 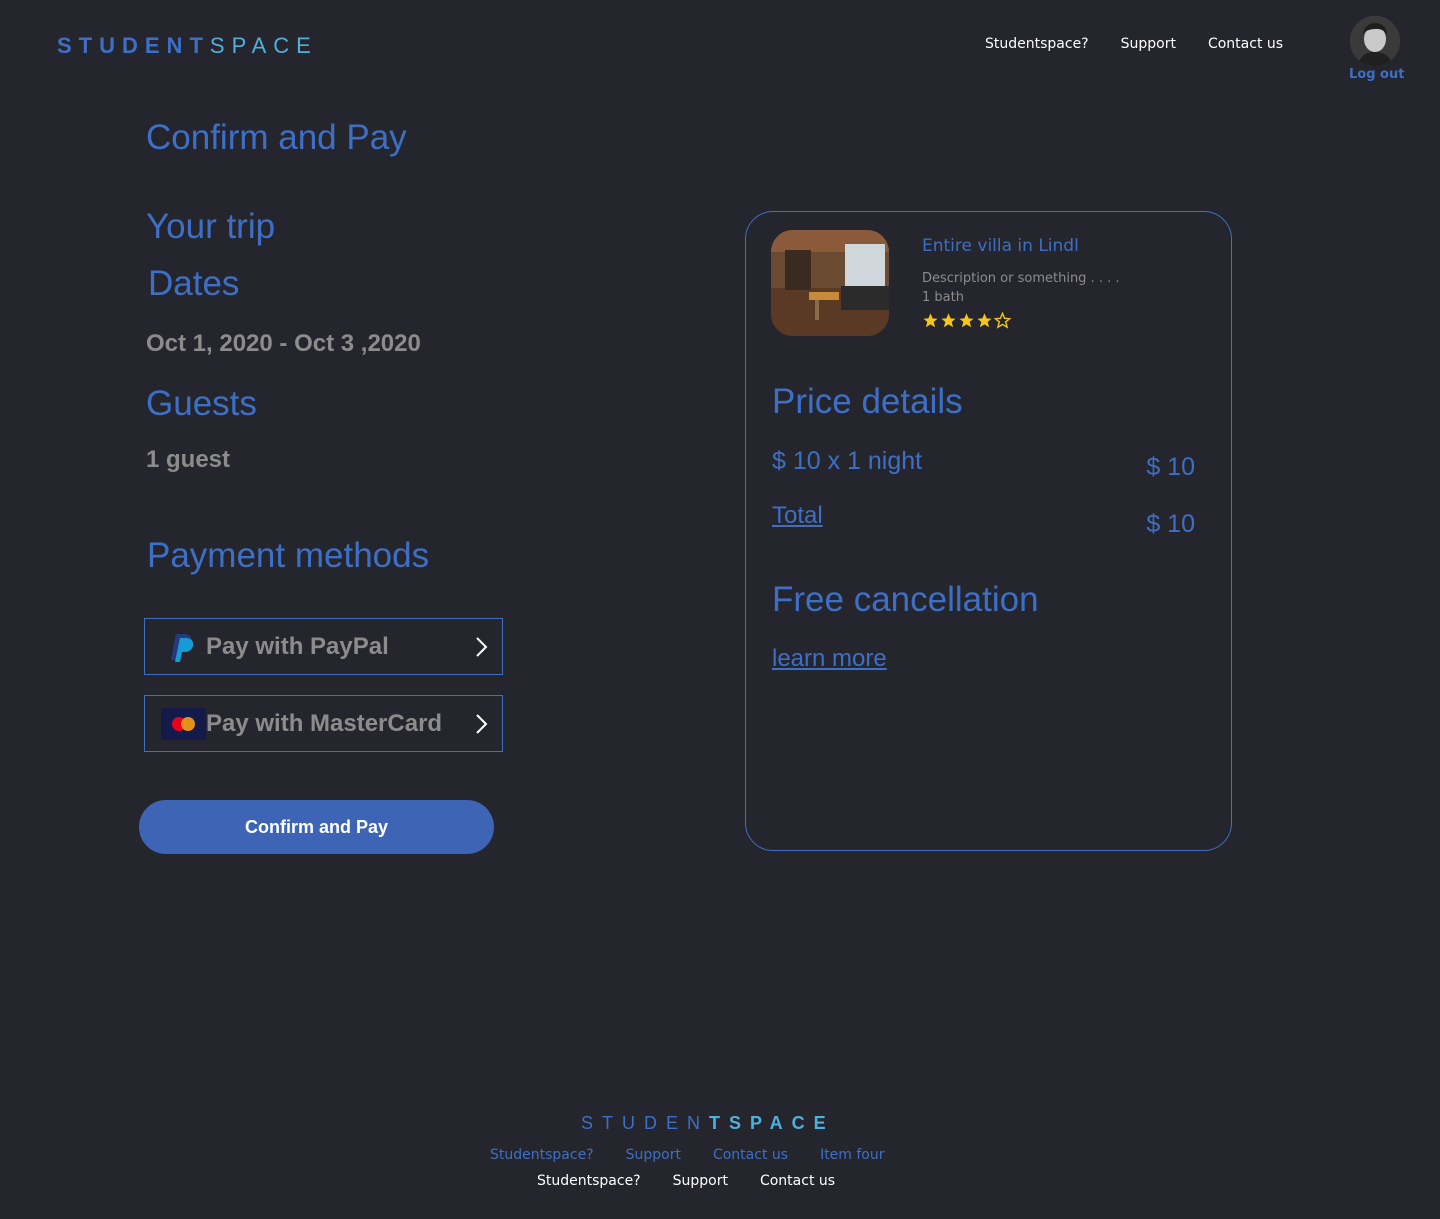 What do you see at coordinates (645, 1123) in the screenshot?
I see `footer-logo-part-1: STUDEN` at bounding box center [645, 1123].